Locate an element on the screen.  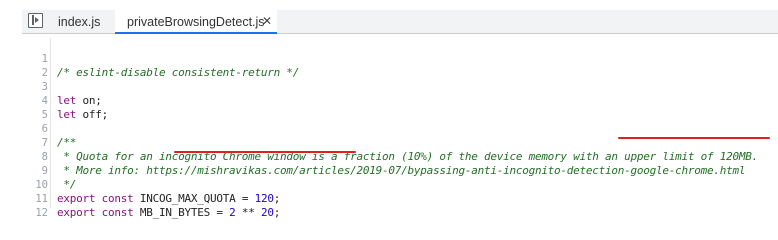
tab-private-browsing-detect: privateBrowsingDetect.js is located at coordinates (196, 22).